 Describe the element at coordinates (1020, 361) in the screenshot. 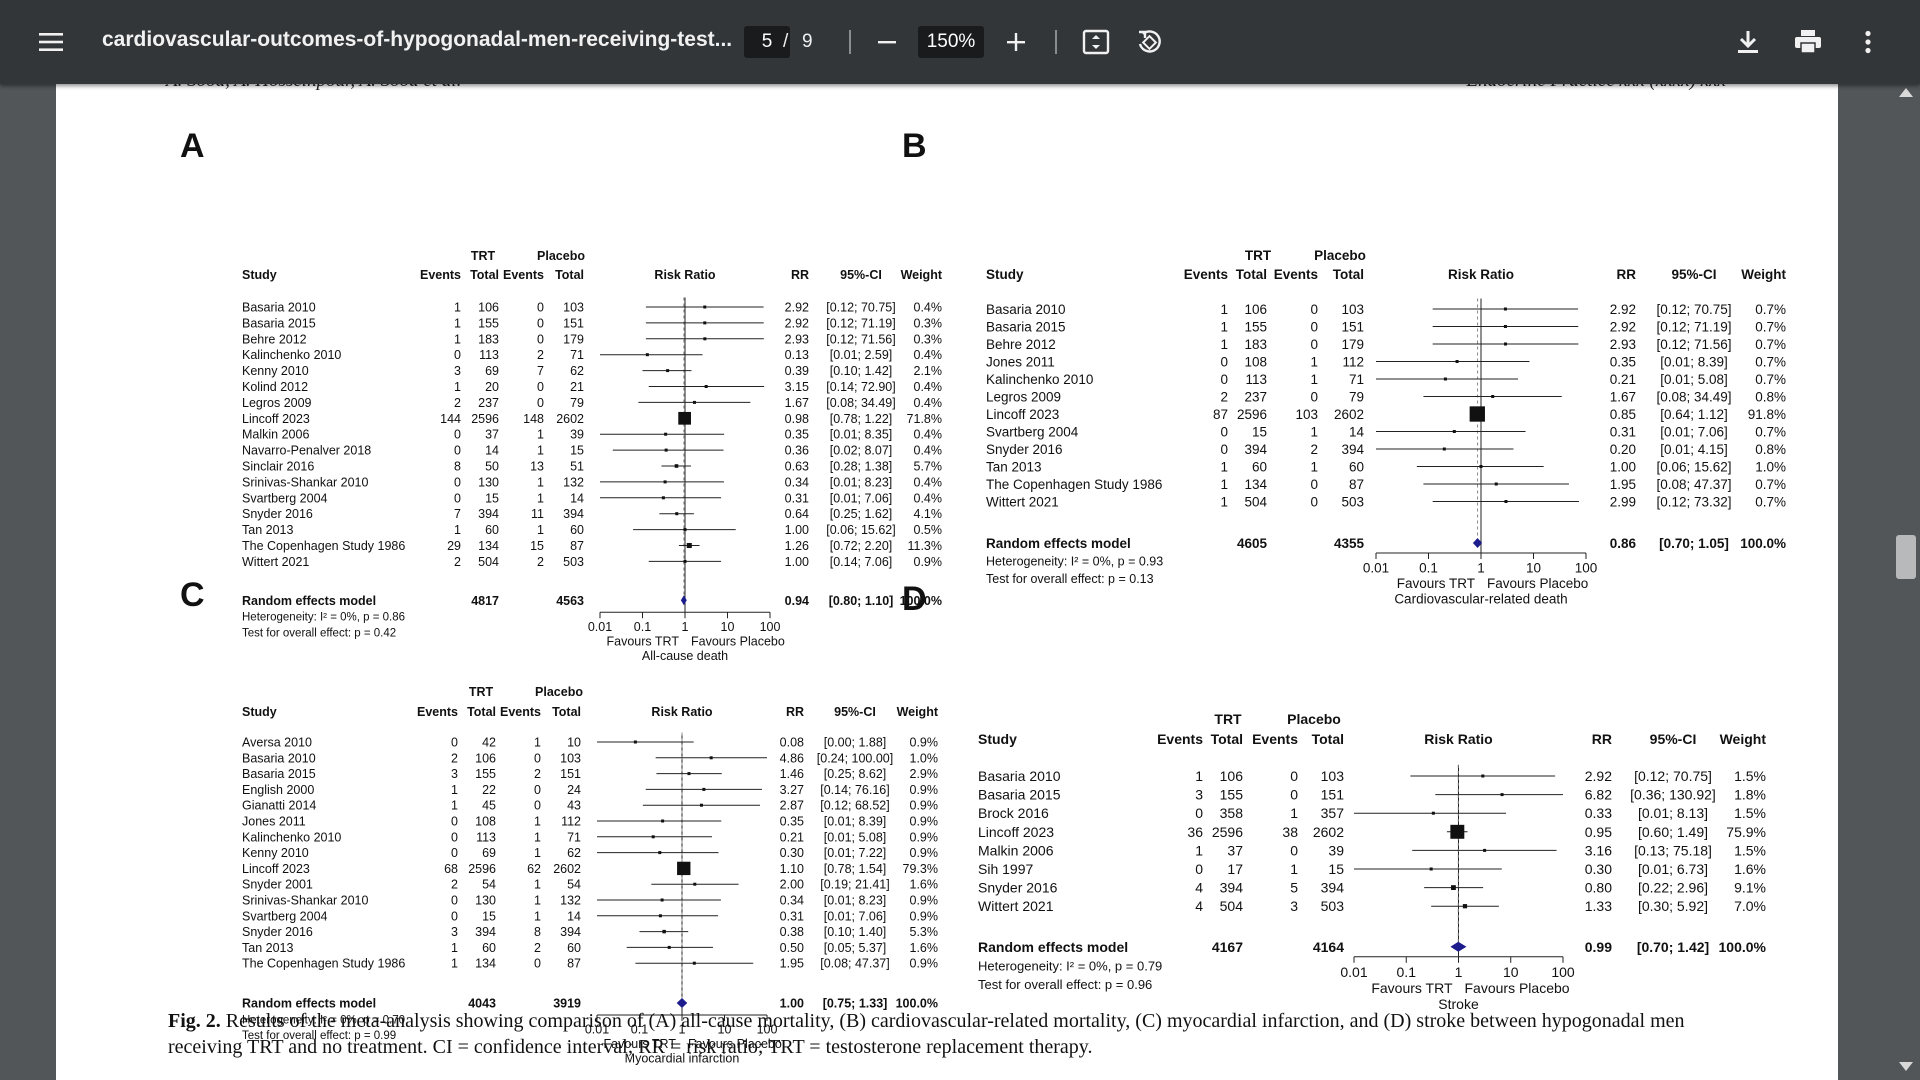

I see `study-name: Jones 2011` at that location.